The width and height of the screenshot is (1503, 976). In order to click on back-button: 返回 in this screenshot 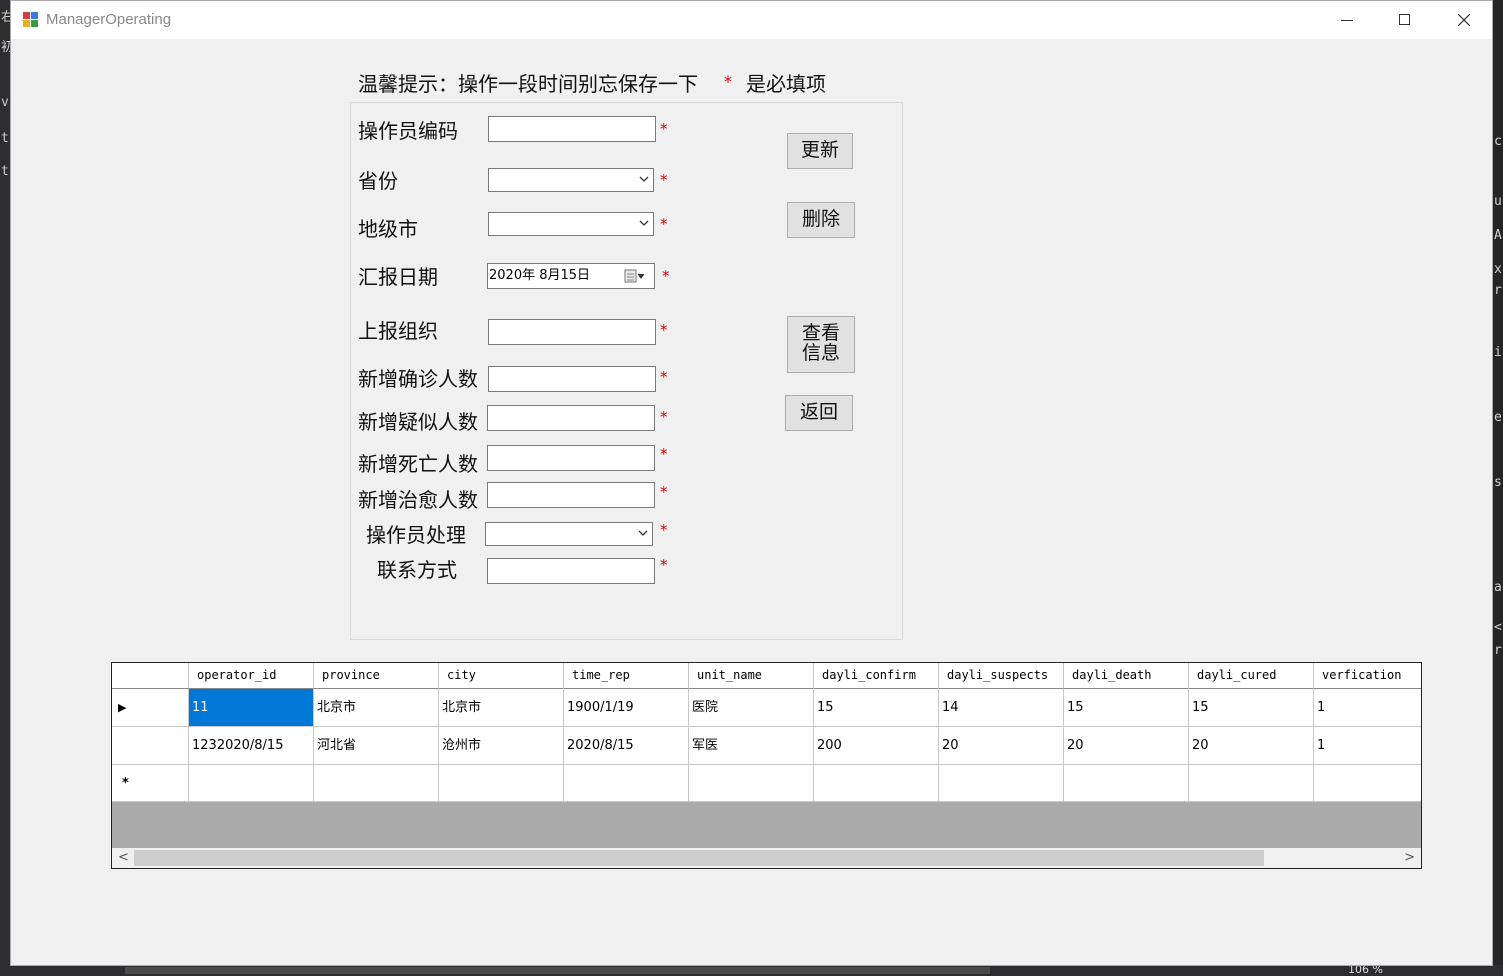, I will do `click(819, 413)`.